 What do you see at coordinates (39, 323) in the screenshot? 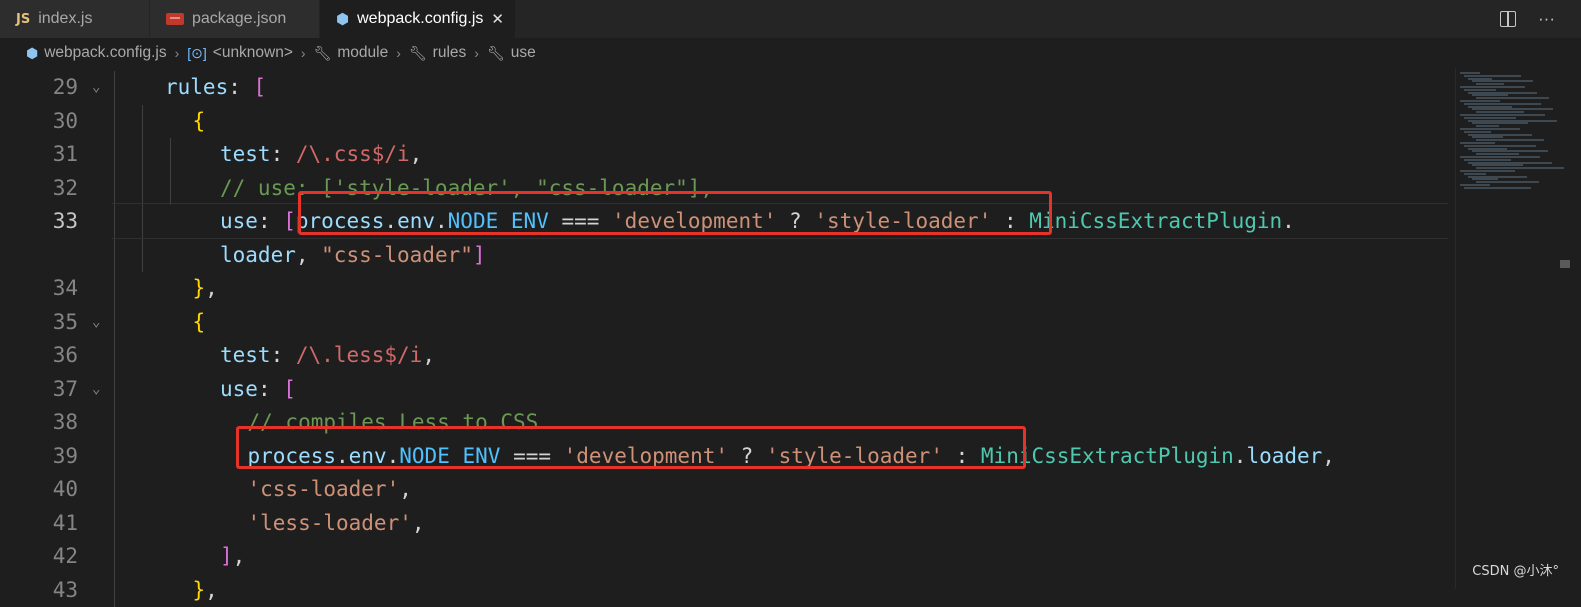
I see `line-number: 35` at bounding box center [39, 323].